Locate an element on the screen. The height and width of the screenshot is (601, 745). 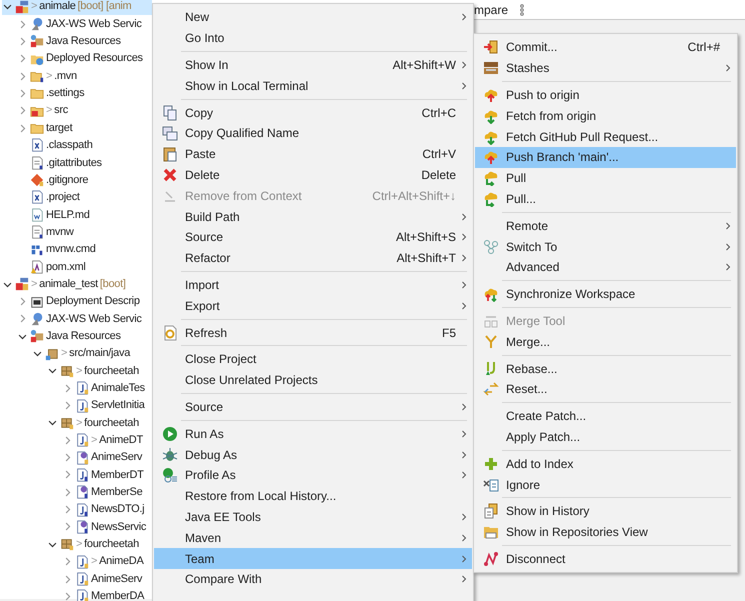
tree-item: mvnw.cmd is located at coordinates (56, 249).